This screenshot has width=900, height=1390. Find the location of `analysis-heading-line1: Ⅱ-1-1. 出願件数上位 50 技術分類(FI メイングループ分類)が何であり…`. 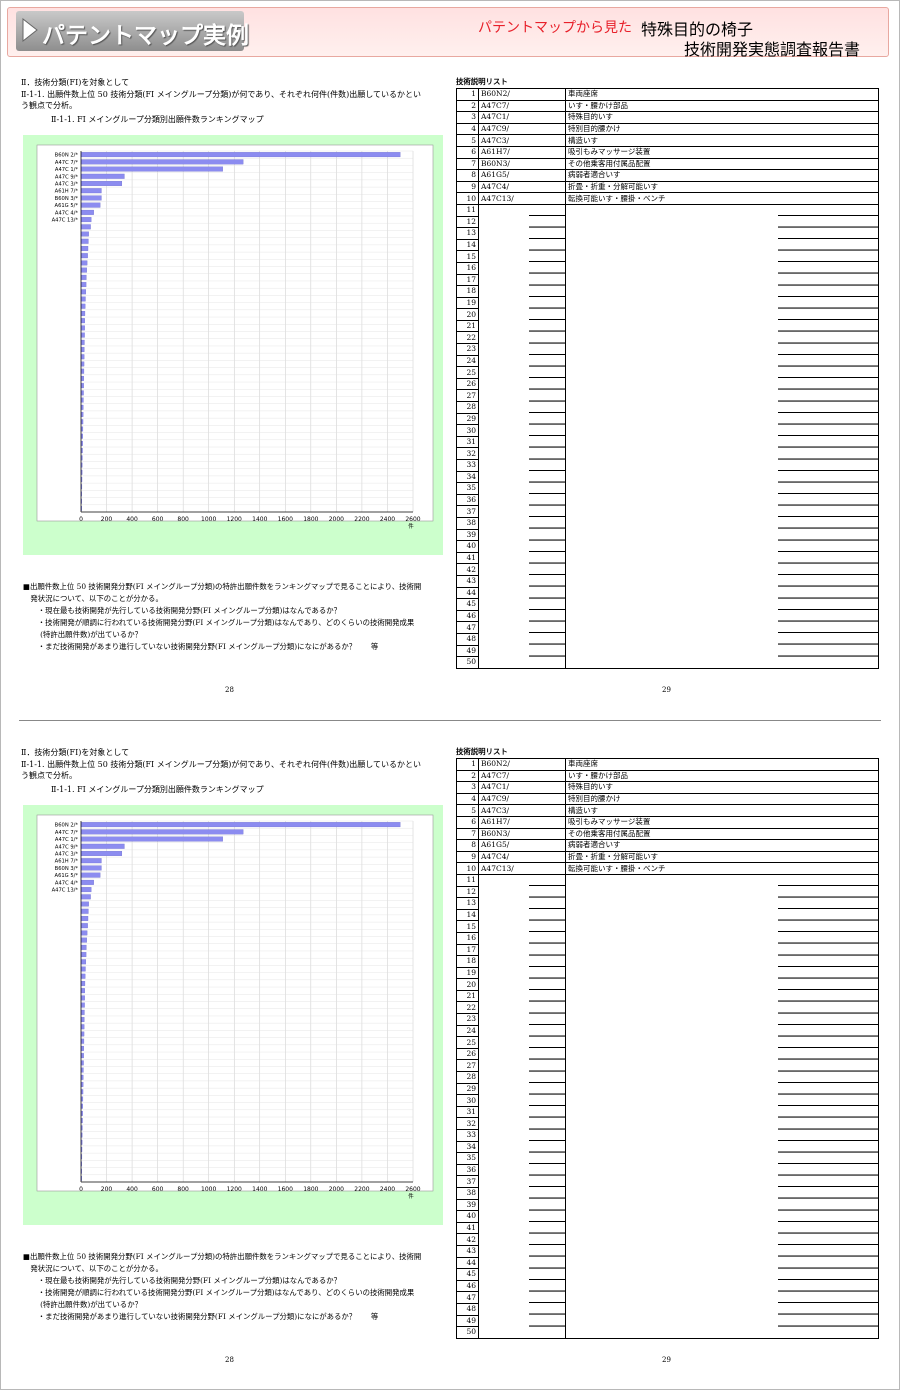

analysis-heading-line1: Ⅱ-1-1. 出願件数上位 50 技術分類(FI メイングループ分類)が何であり… is located at coordinates (221, 764).